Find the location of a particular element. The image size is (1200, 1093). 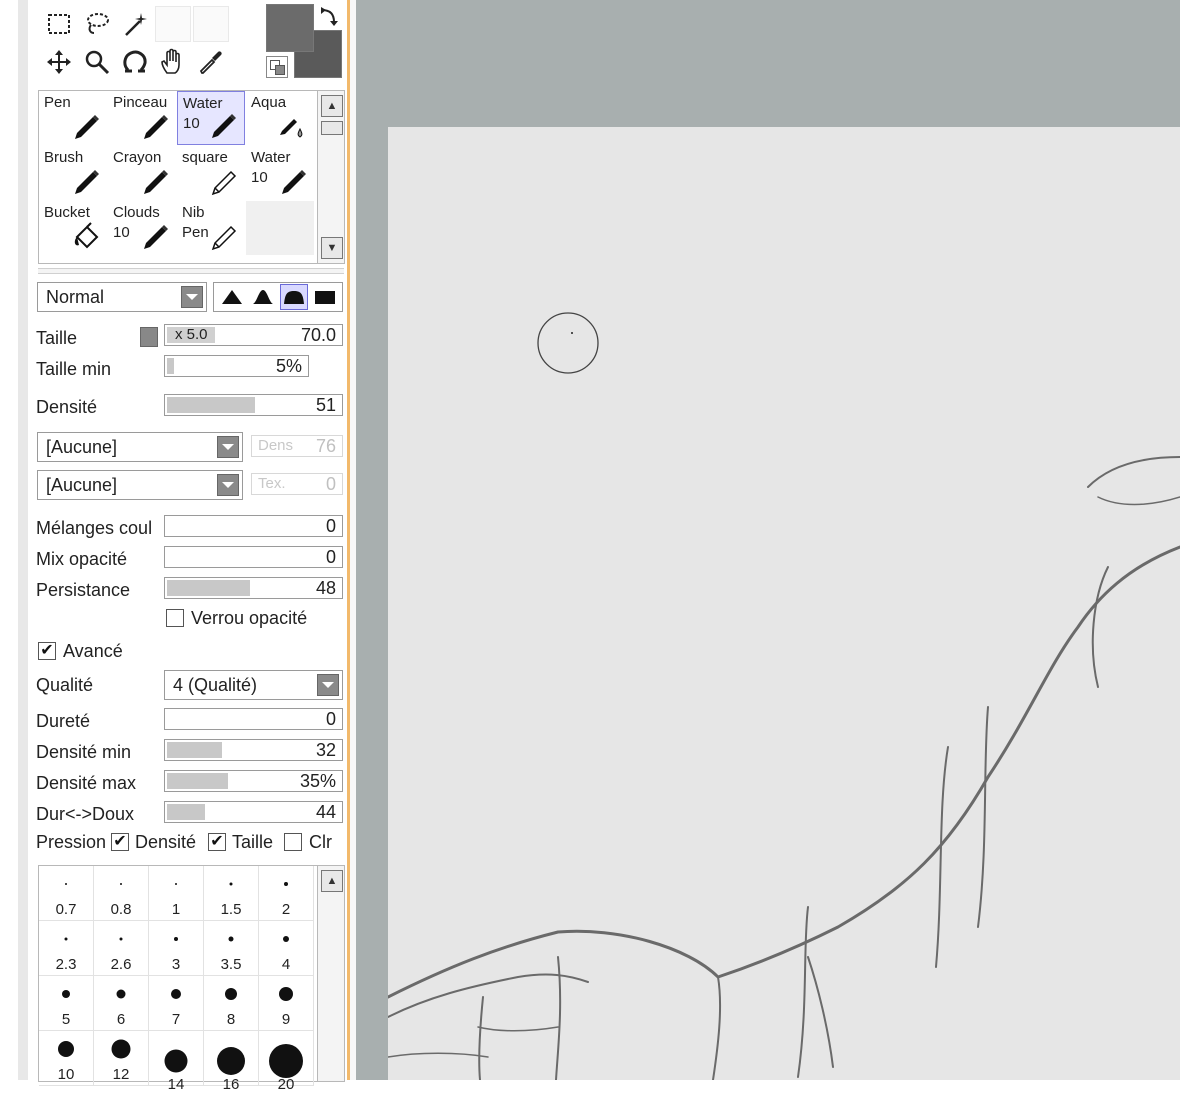

brush-slot-bucket: Bucket is located at coordinates (73, 228).